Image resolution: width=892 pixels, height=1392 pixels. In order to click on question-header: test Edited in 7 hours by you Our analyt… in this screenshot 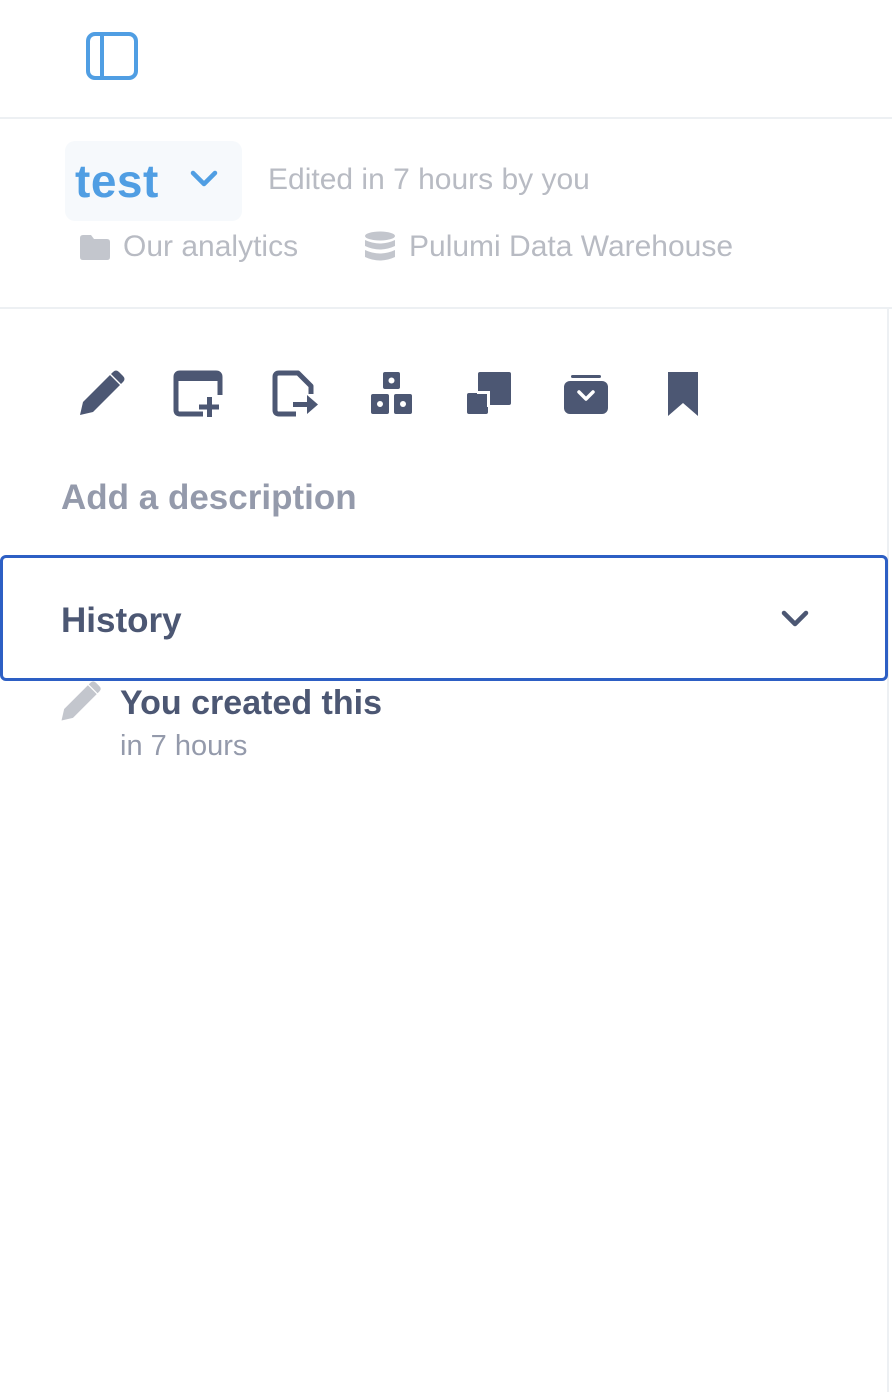, I will do `click(446, 214)`.